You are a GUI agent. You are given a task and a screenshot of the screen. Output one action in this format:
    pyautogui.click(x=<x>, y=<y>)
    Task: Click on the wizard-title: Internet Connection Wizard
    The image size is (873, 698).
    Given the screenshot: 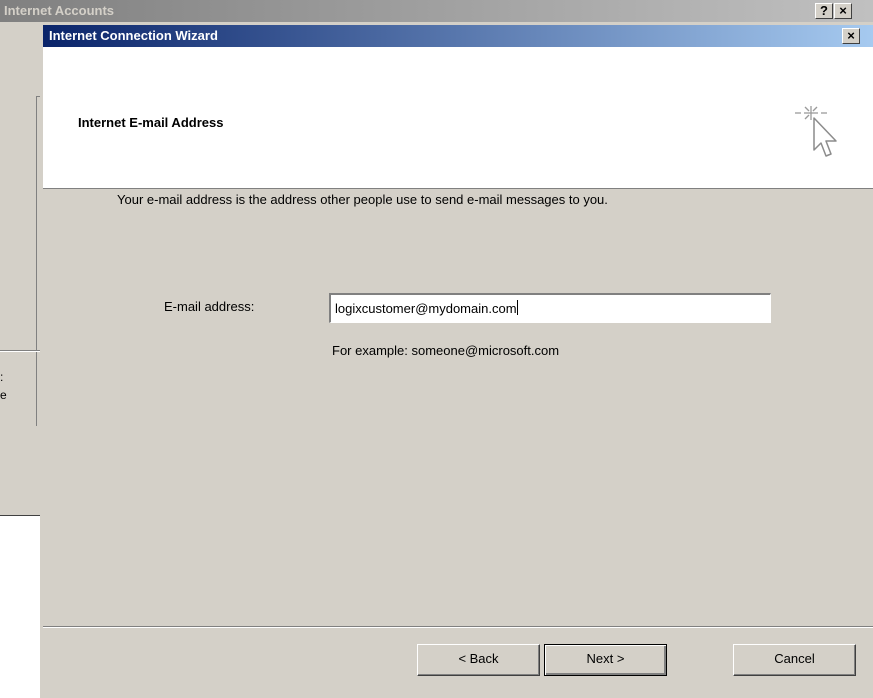 What is the action you would take?
    pyautogui.click(x=133, y=35)
    